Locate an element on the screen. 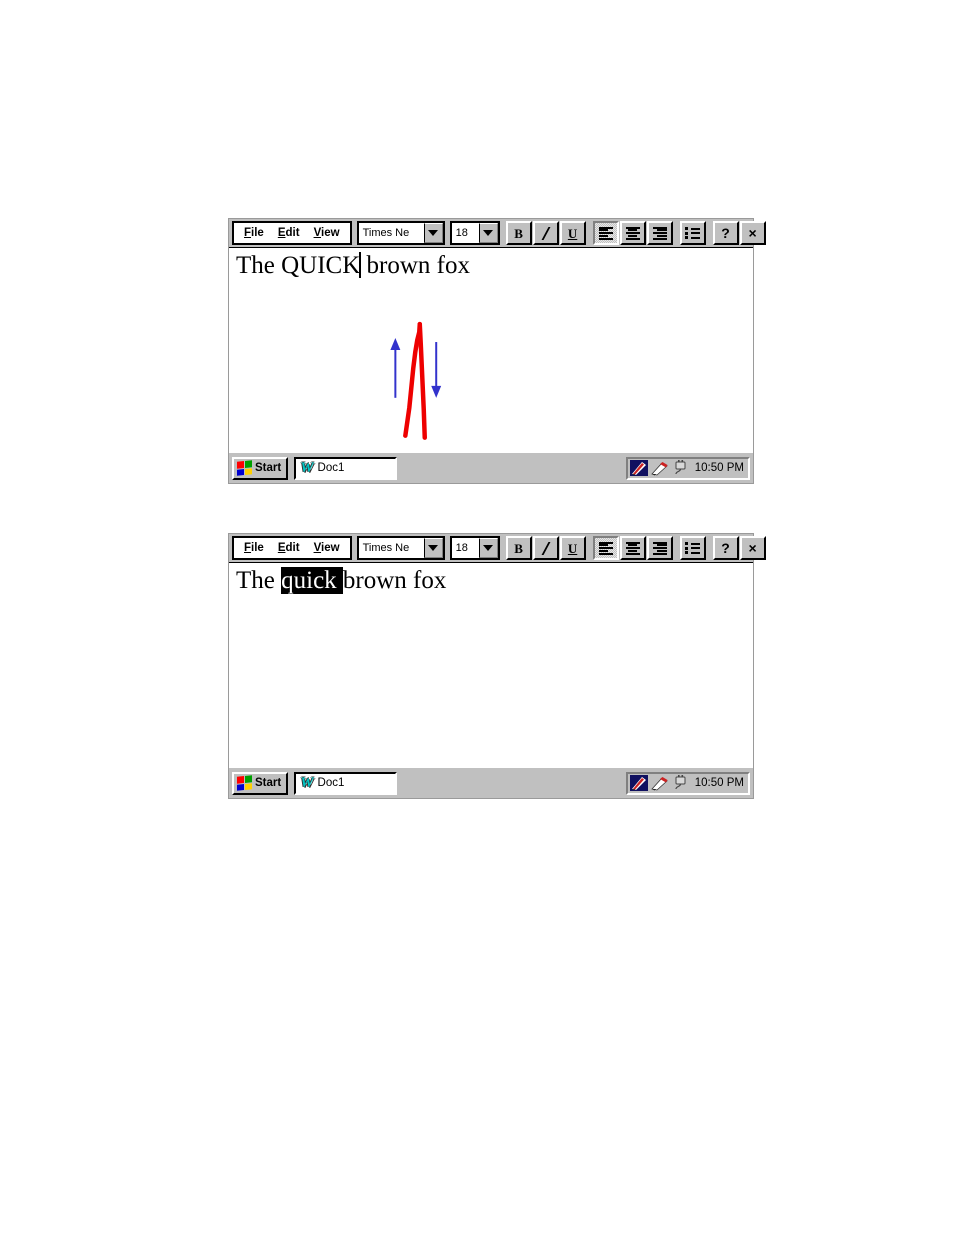  bold-icon: B is located at coordinates (518, 233).